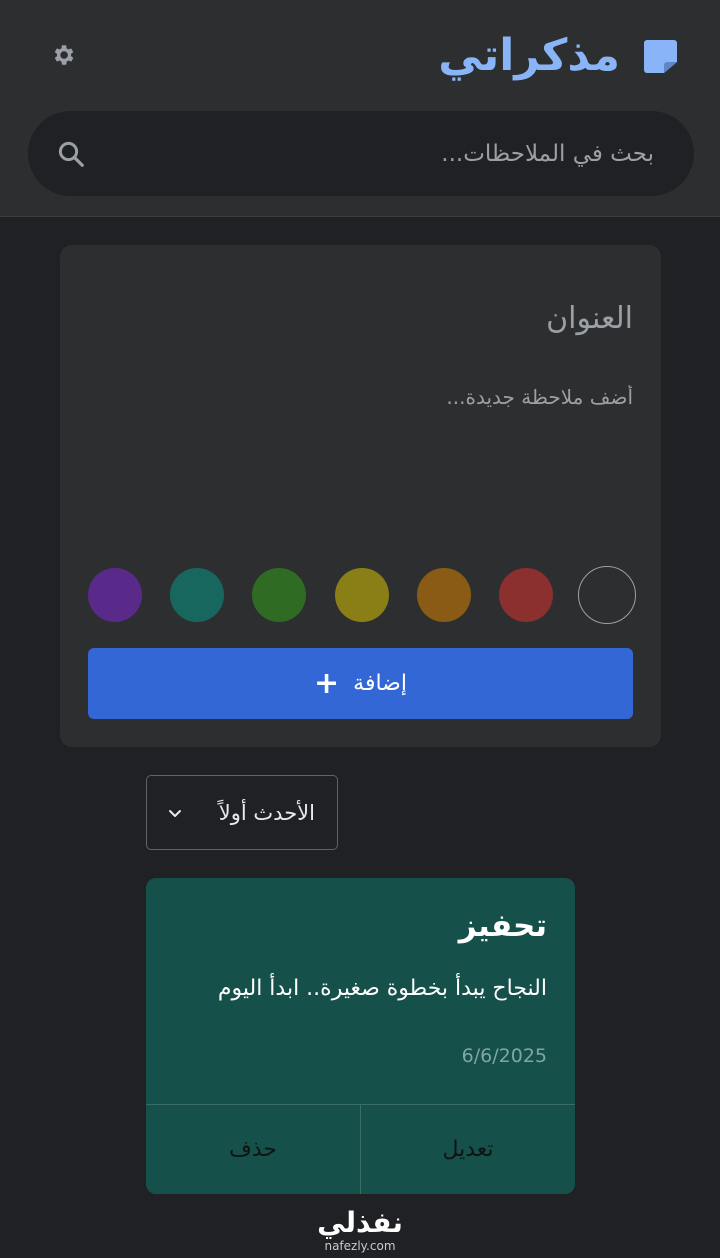 This screenshot has height=1258, width=720. I want to click on search-icon, so click(71, 154).